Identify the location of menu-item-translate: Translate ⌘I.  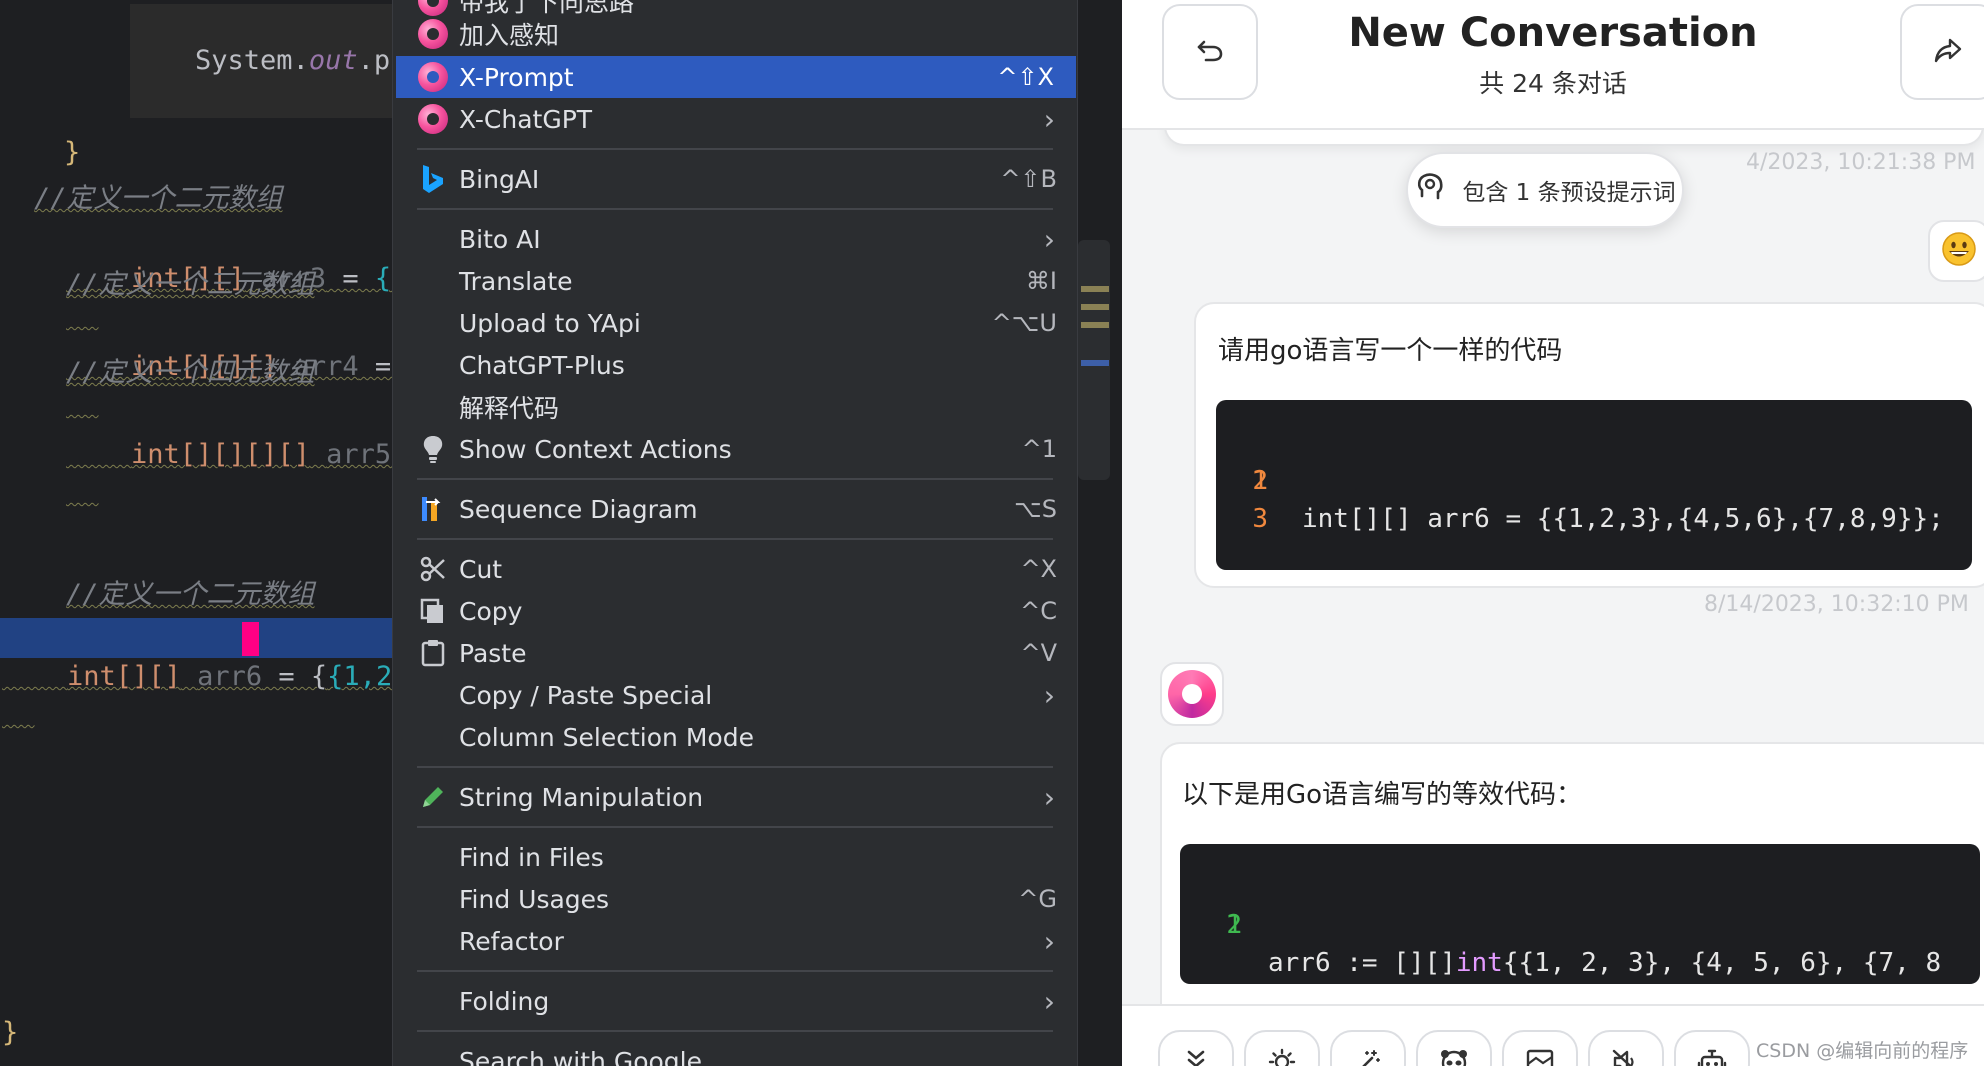
(735, 281).